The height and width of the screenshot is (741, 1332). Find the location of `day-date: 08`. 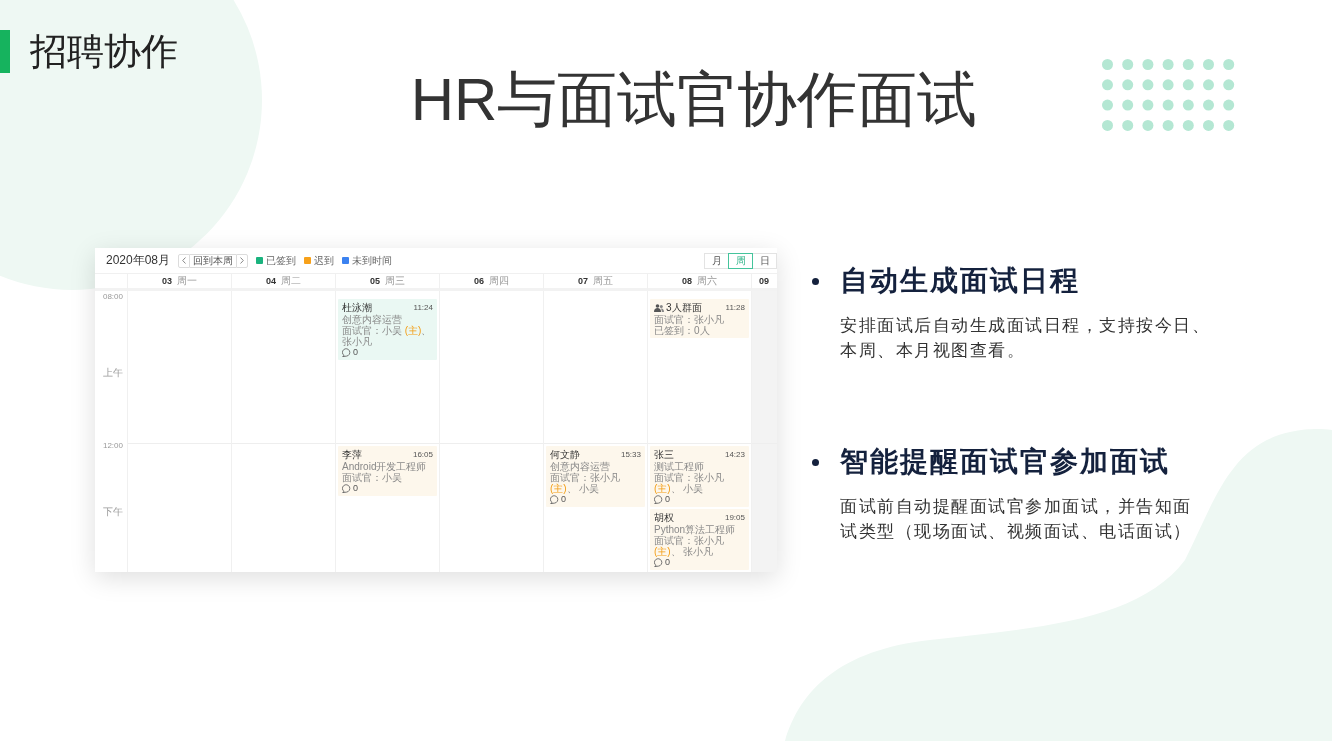

day-date: 08 is located at coordinates (687, 281).